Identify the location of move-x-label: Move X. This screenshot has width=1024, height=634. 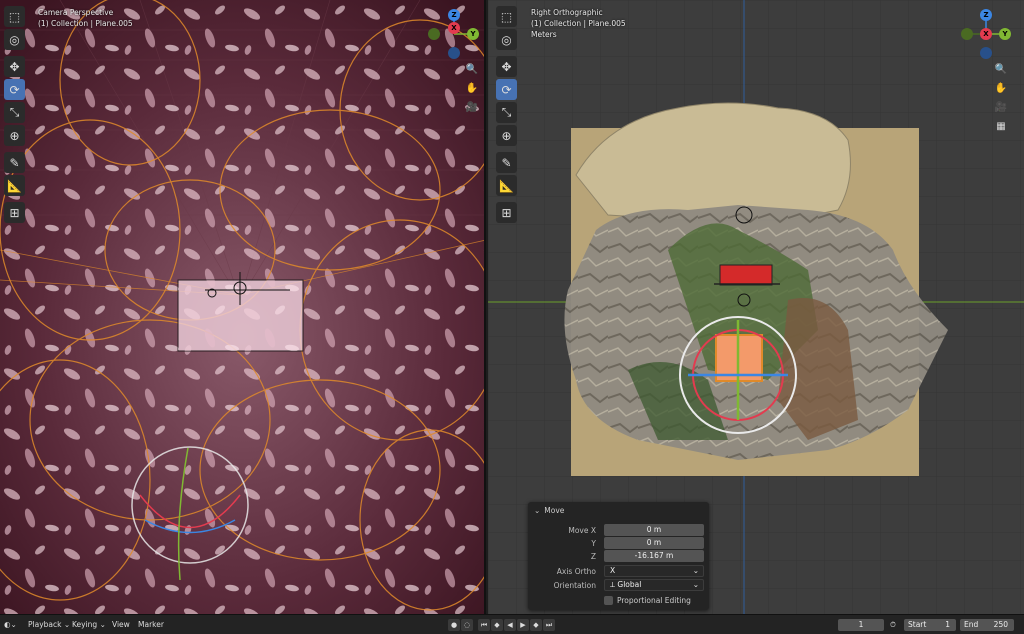
(582, 530).